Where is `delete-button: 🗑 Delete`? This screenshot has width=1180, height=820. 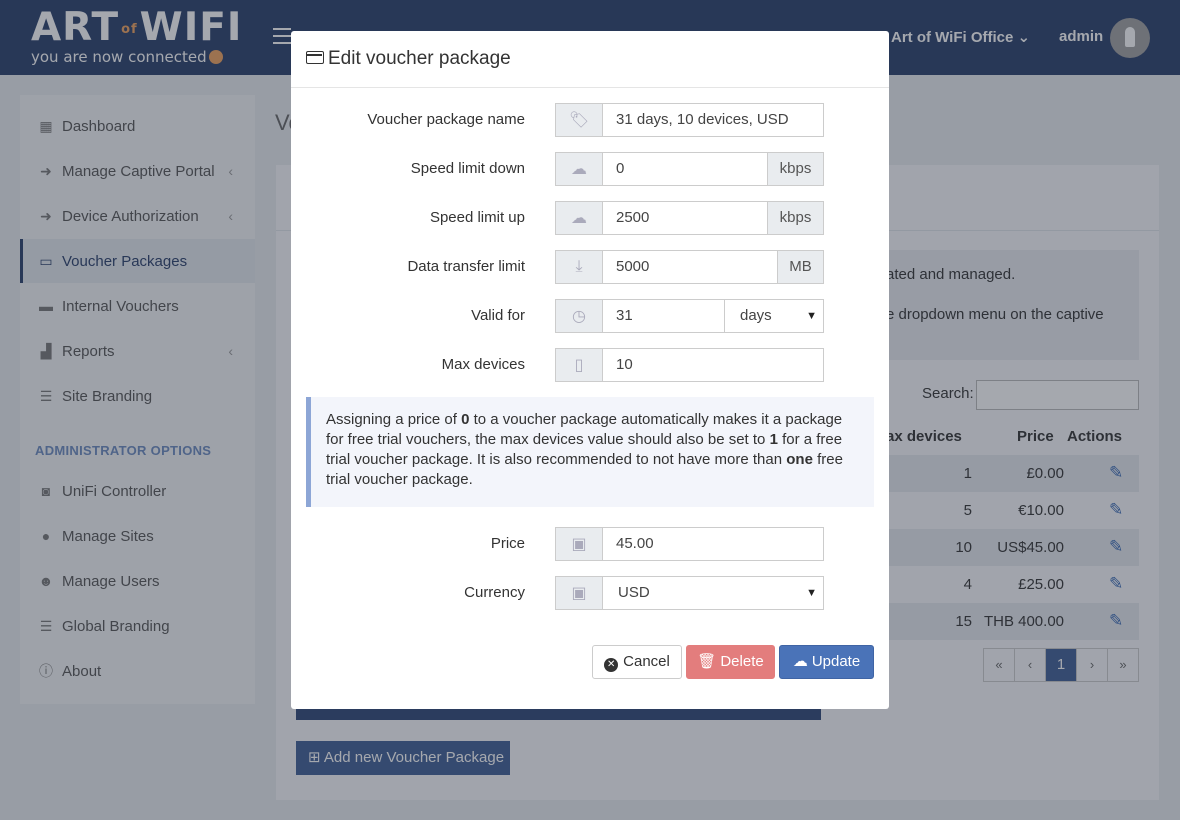 delete-button: 🗑 Delete is located at coordinates (730, 662).